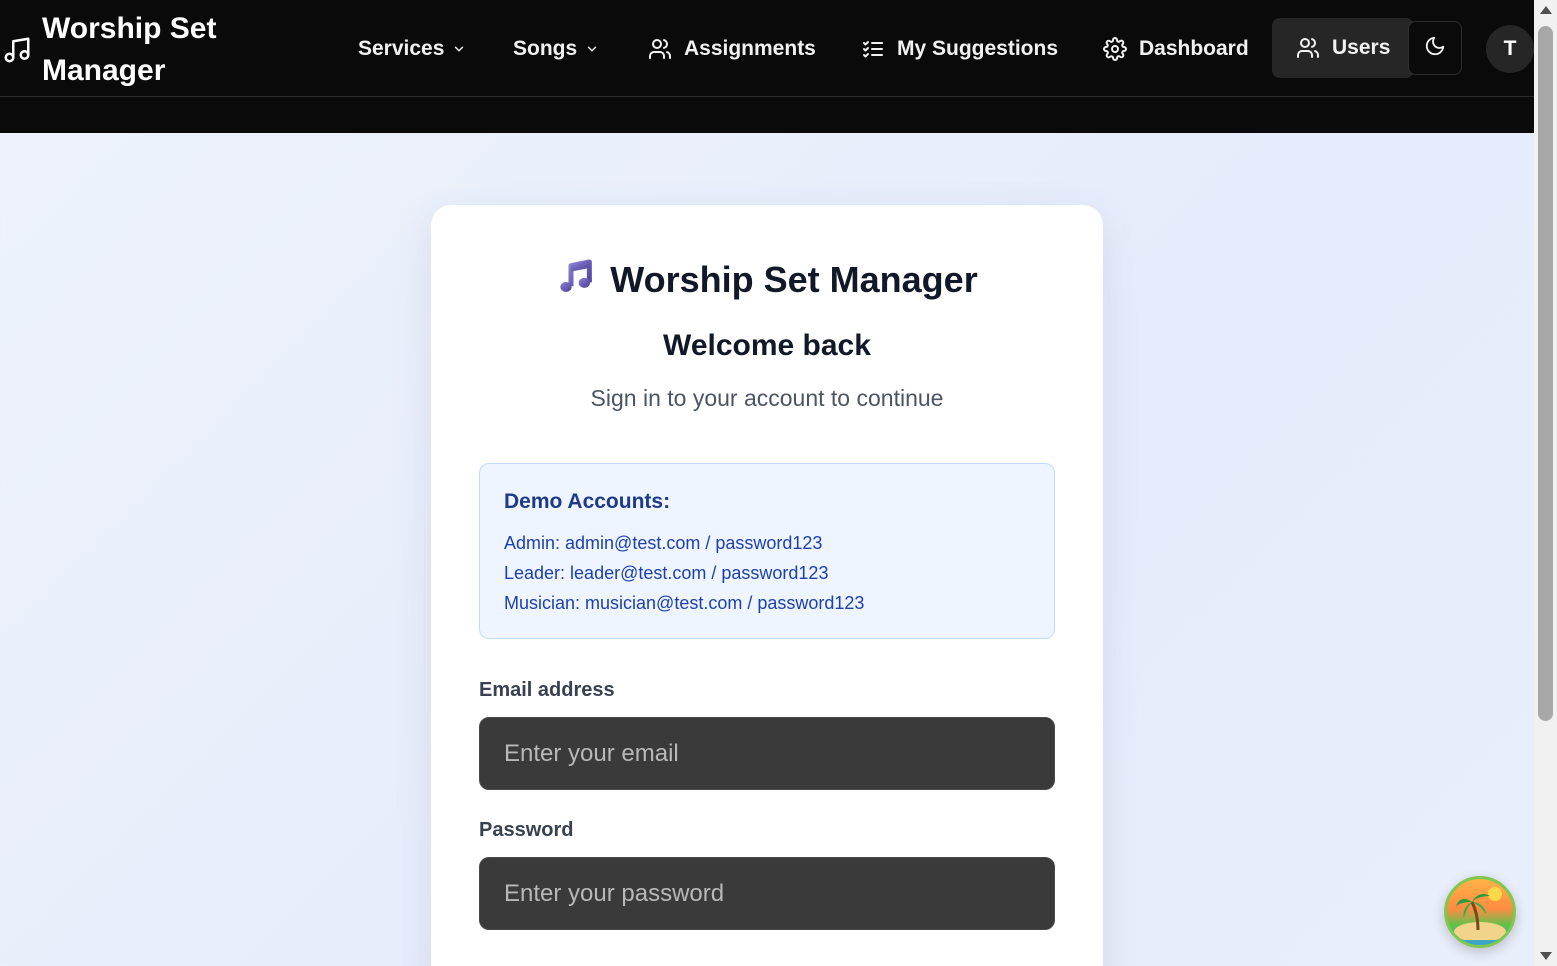  I want to click on nav-services-label: Services, so click(401, 48).